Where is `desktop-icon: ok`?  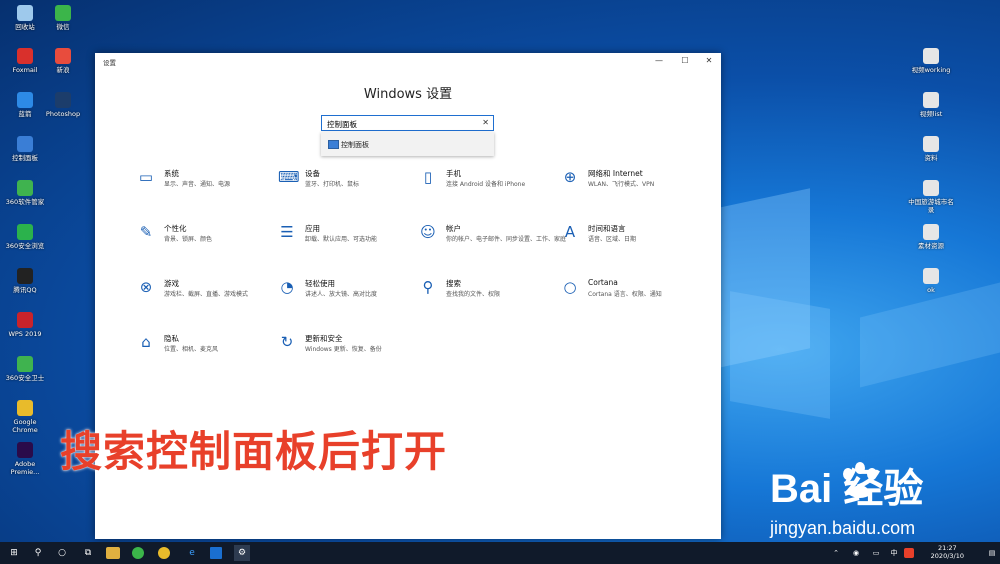 desktop-icon: ok is located at coordinates (931, 281).